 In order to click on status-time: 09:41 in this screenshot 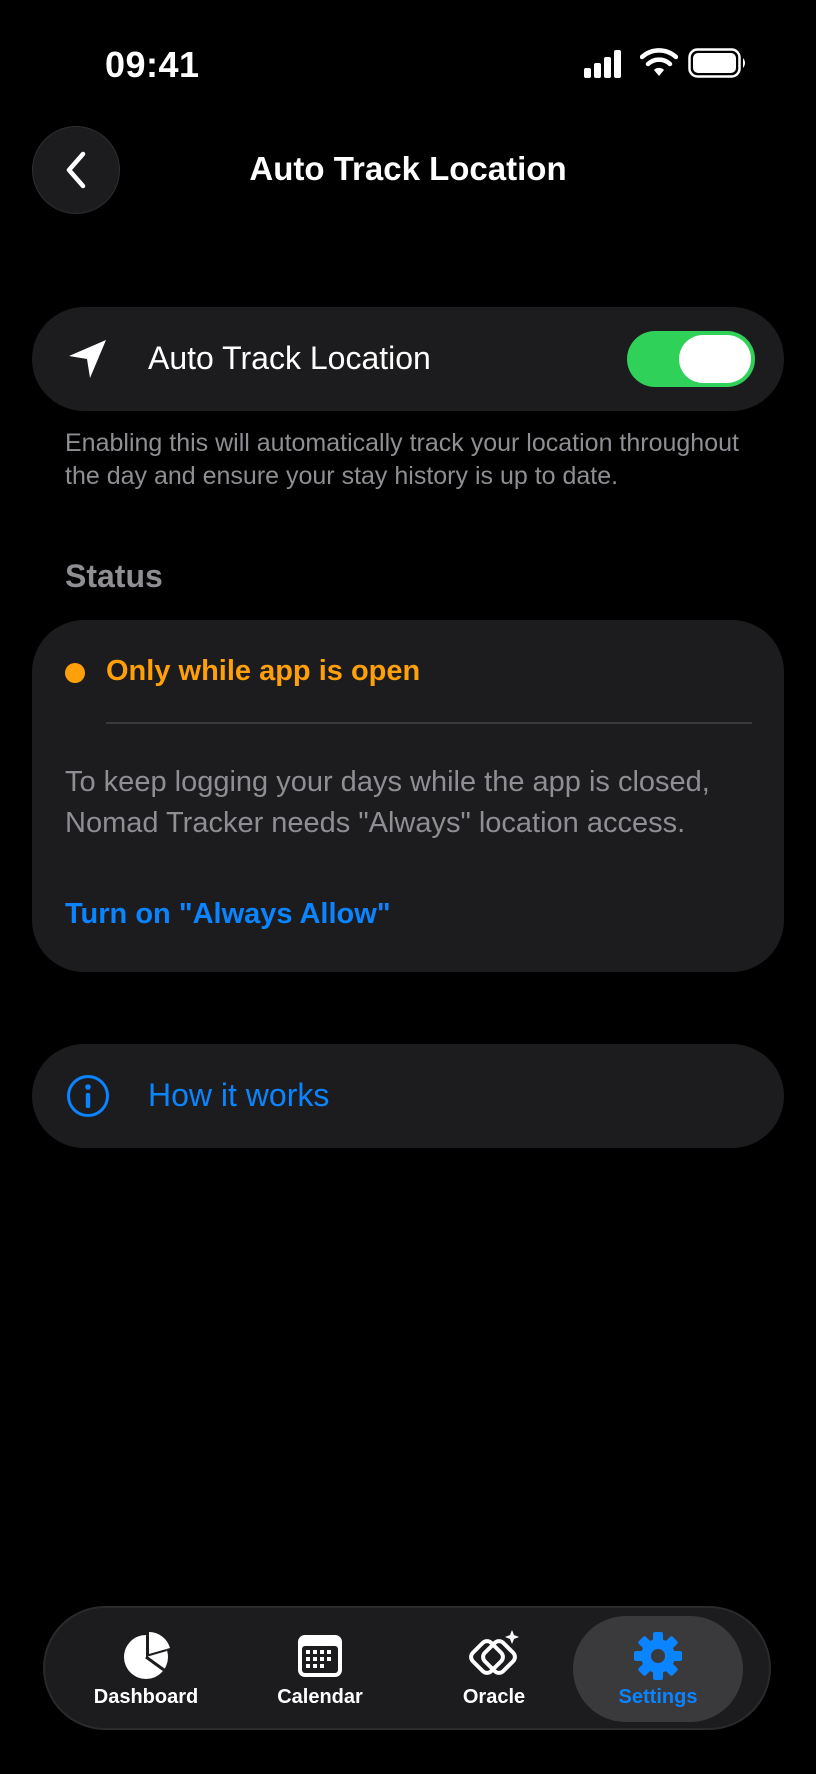, I will do `click(152, 64)`.